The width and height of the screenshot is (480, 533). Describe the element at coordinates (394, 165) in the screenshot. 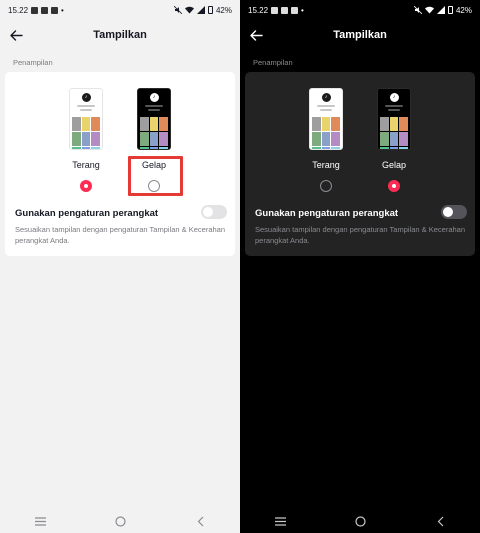

I see `dark-option-label: Gelap` at that location.